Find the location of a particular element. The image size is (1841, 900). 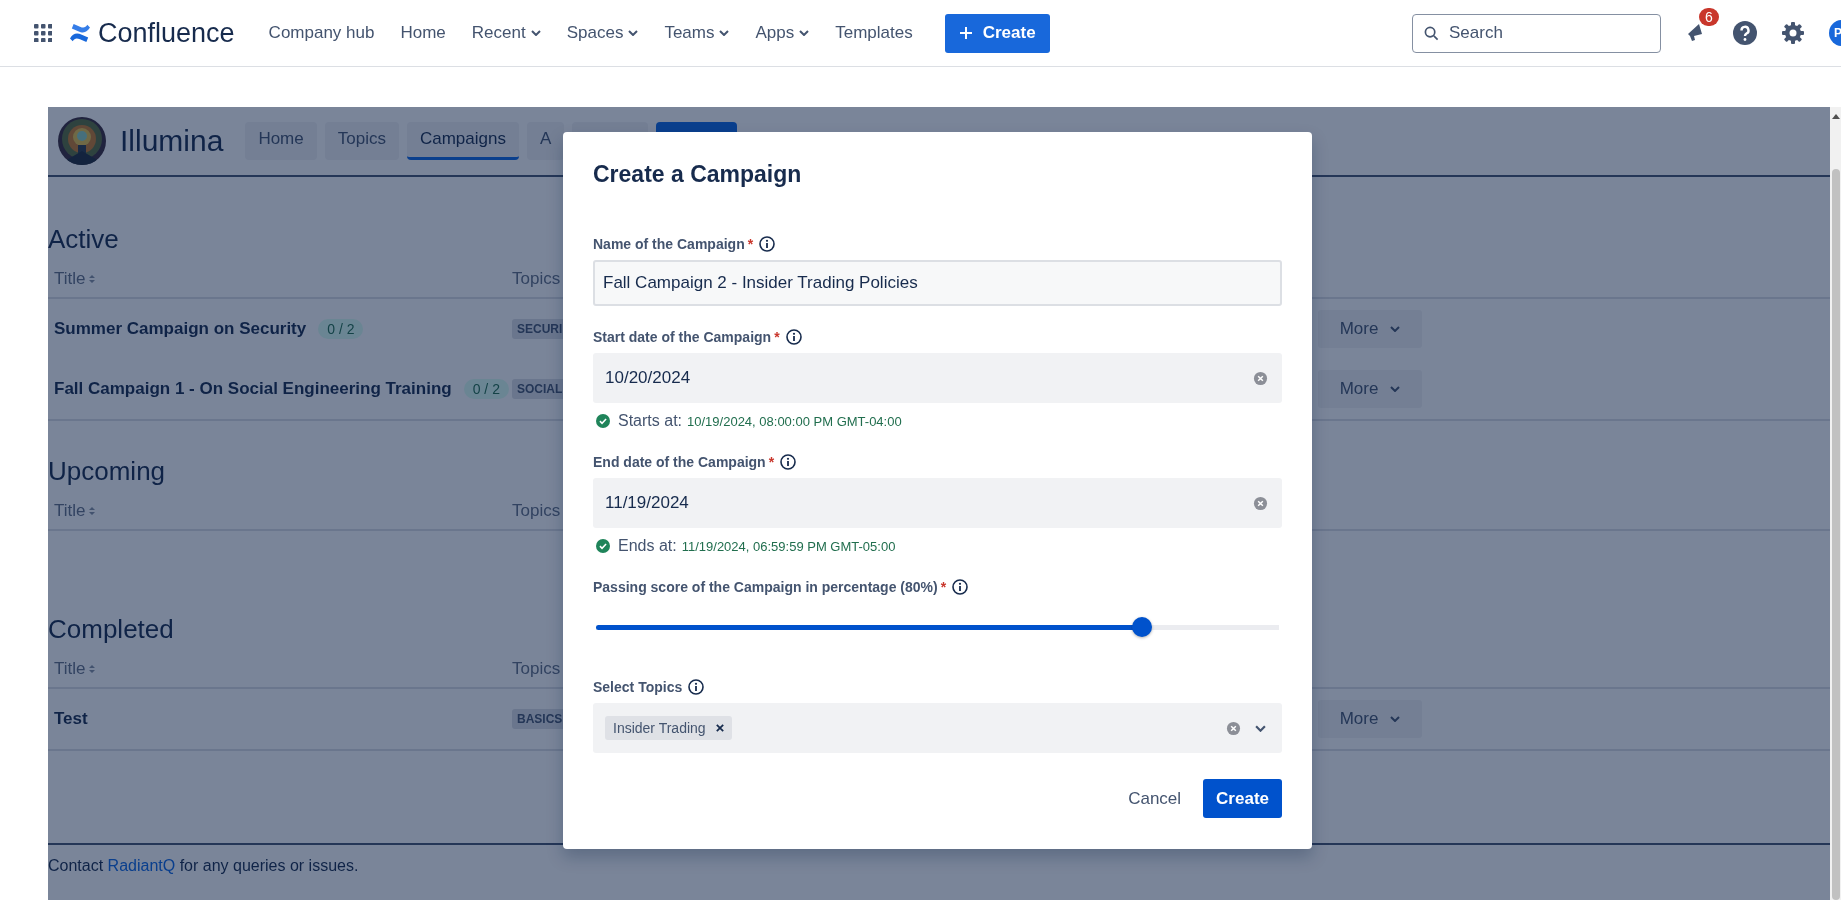

topic-chip: Insider Trading is located at coordinates (668, 728).